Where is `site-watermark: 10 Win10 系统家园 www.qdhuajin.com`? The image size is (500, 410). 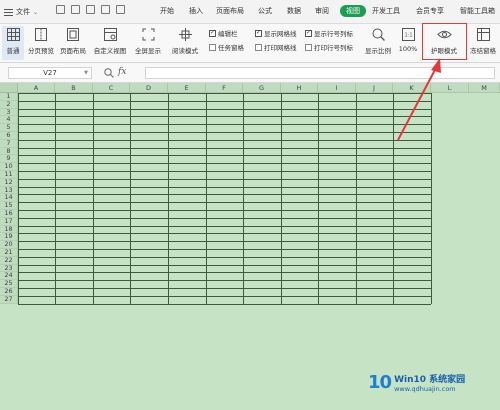 site-watermark: 10 Win10 系统家园 www.qdhuajin.com is located at coordinates (416, 382).